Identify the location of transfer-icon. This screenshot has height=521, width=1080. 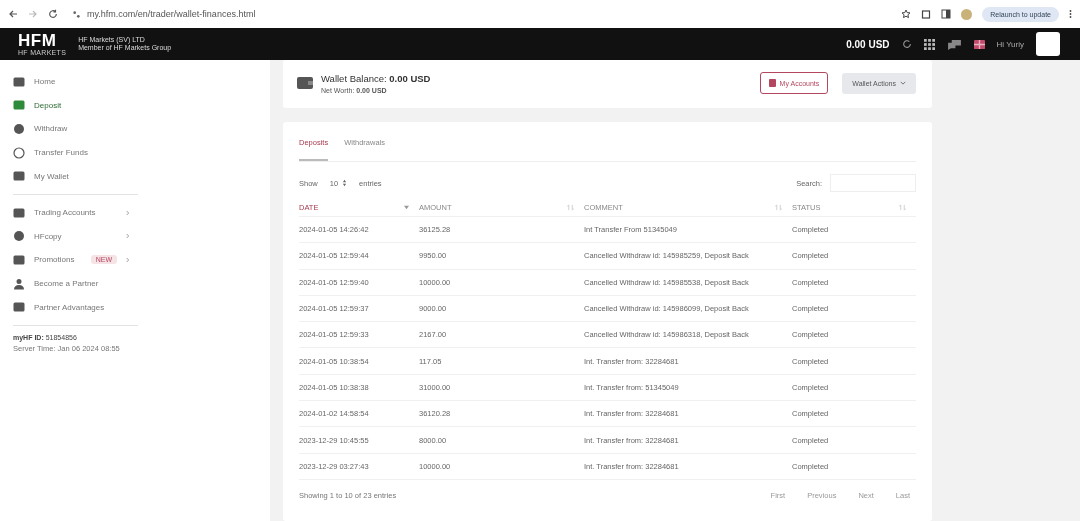
(19, 152).